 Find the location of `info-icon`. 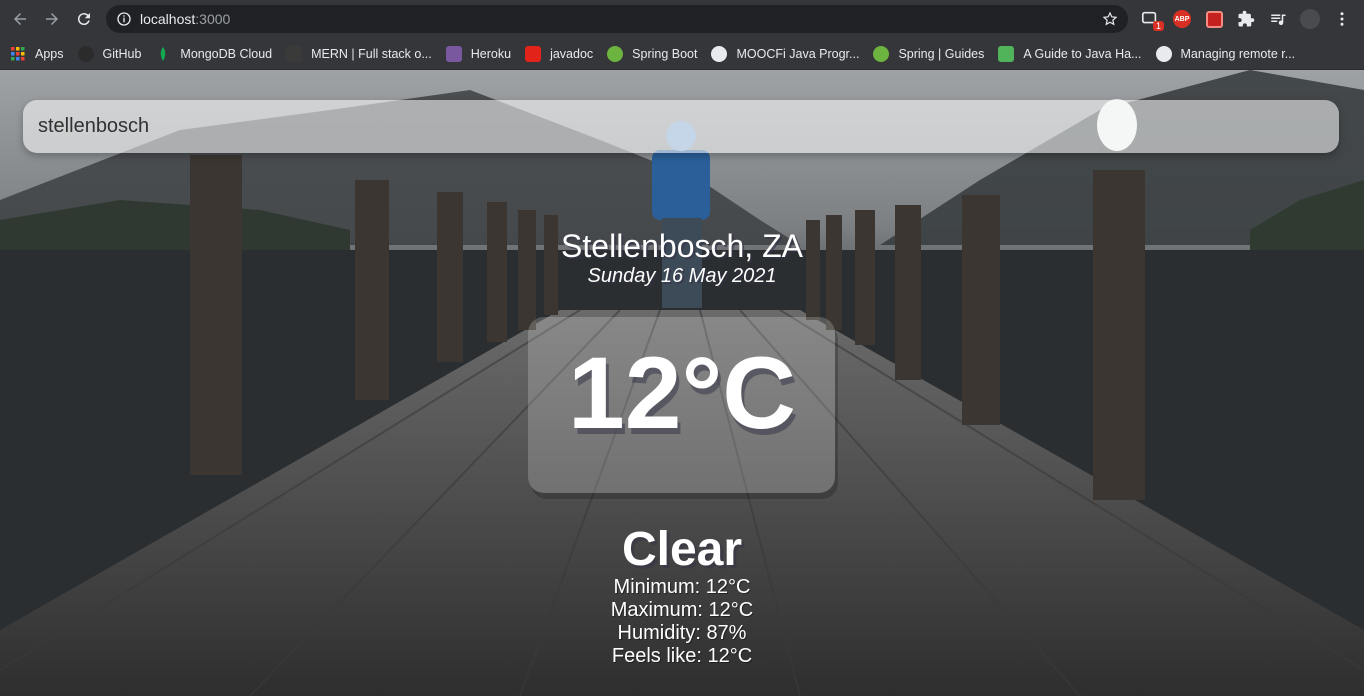

info-icon is located at coordinates (124, 19).